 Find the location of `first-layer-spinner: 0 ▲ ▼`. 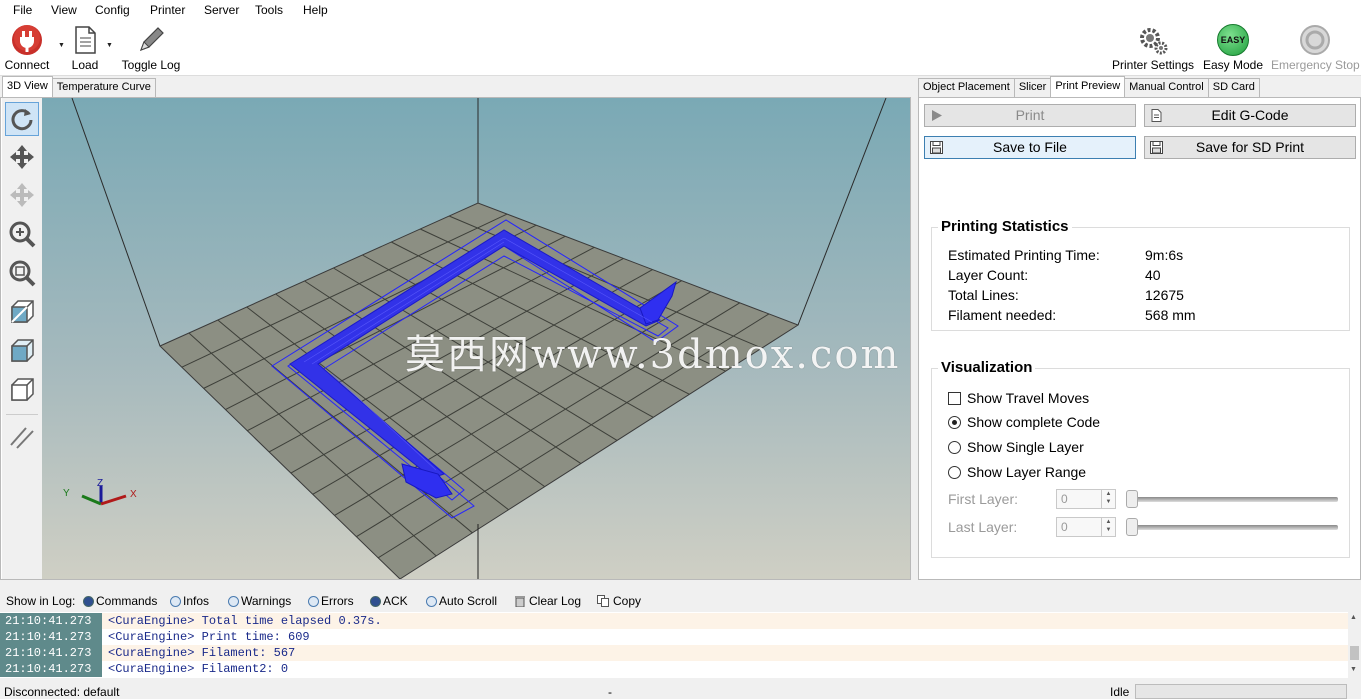

first-layer-spinner: 0 ▲ ▼ is located at coordinates (1086, 499).